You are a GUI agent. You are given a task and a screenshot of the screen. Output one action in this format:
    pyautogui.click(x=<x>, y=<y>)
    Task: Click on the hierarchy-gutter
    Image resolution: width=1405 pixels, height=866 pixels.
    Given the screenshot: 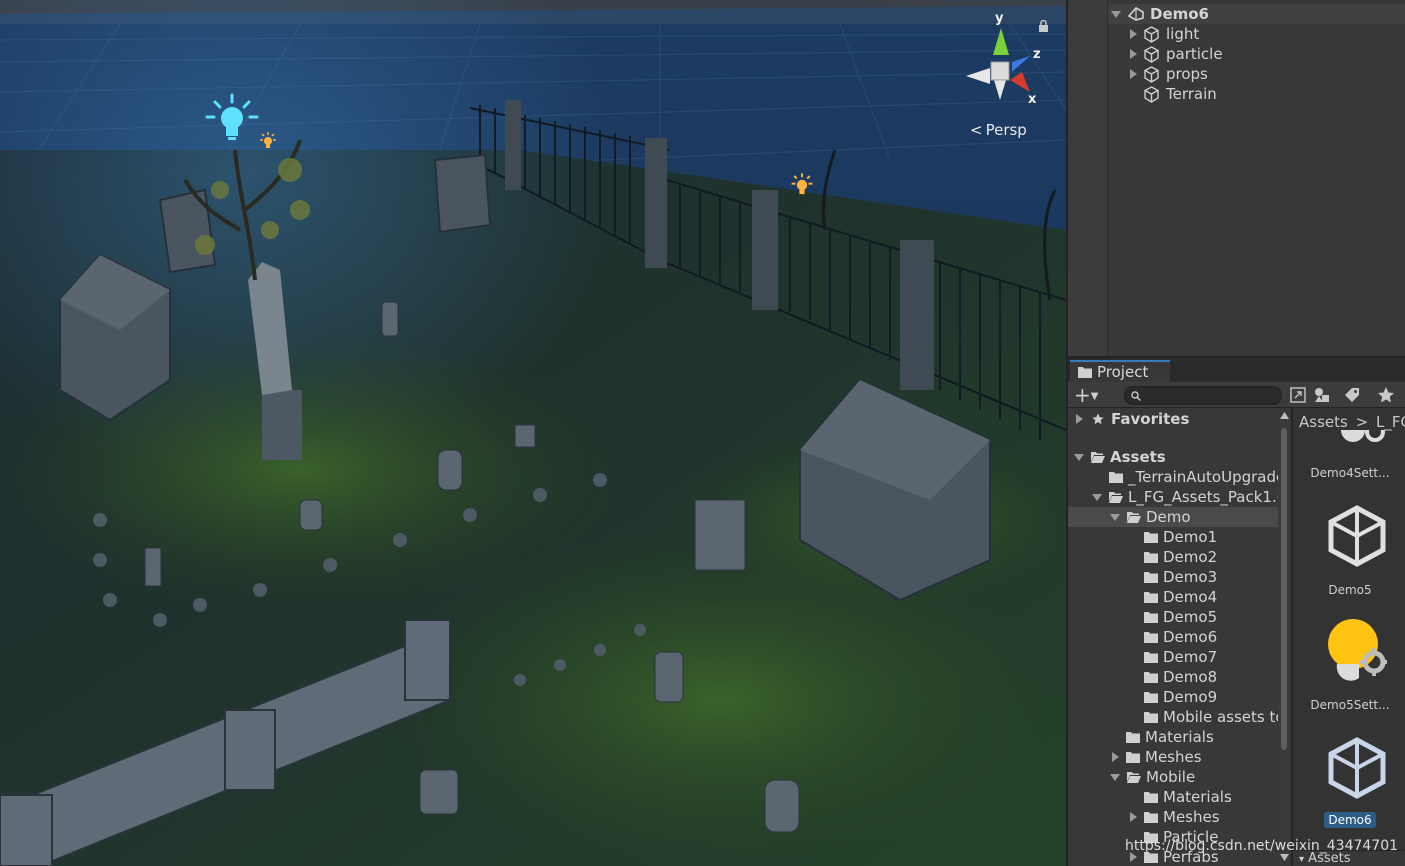 What is the action you would take?
    pyautogui.click(x=1088, y=178)
    